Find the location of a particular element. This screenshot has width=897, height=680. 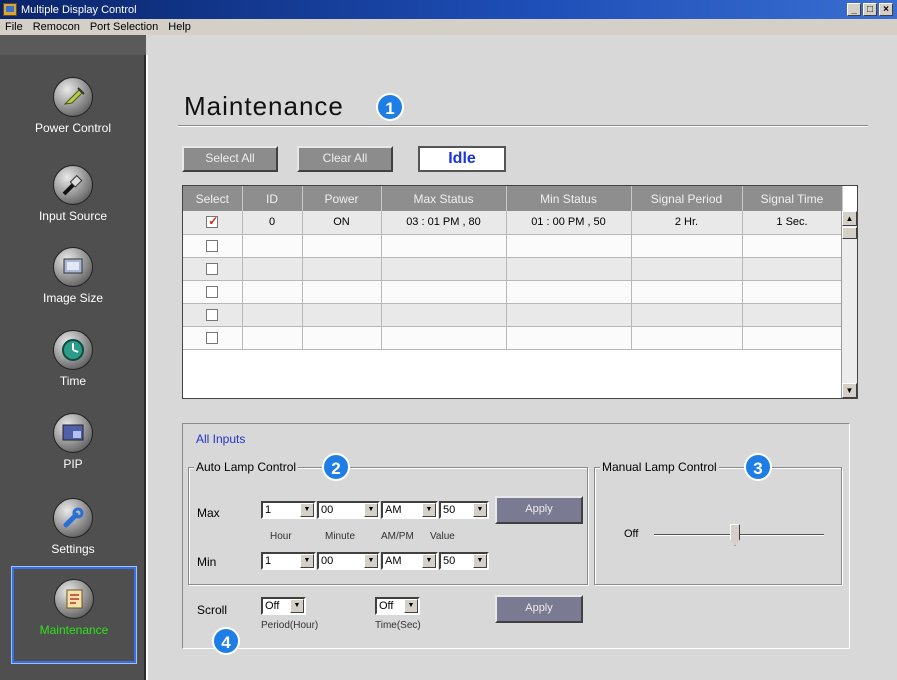

select-all-button: Select All is located at coordinates (230, 159).